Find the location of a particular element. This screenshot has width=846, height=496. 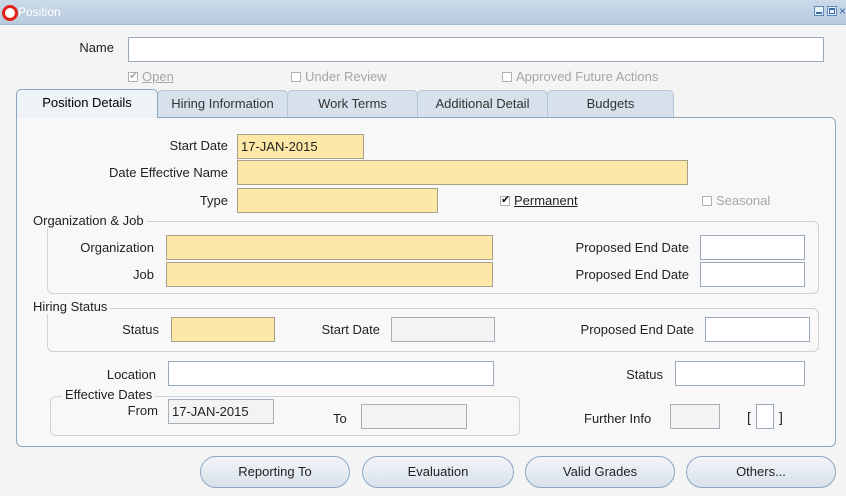

maximize-icon is located at coordinates (832, 11).